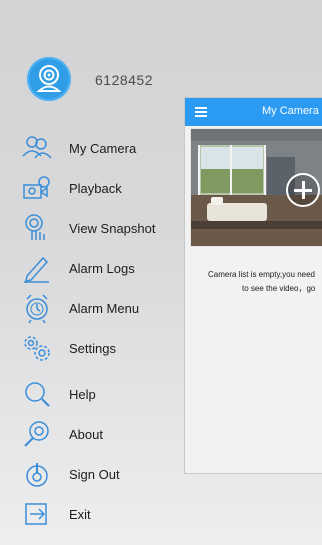 This screenshot has height=545, width=322. What do you see at coordinates (290, 111) in the screenshot?
I see `panel-title: My Camera` at bounding box center [290, 111].